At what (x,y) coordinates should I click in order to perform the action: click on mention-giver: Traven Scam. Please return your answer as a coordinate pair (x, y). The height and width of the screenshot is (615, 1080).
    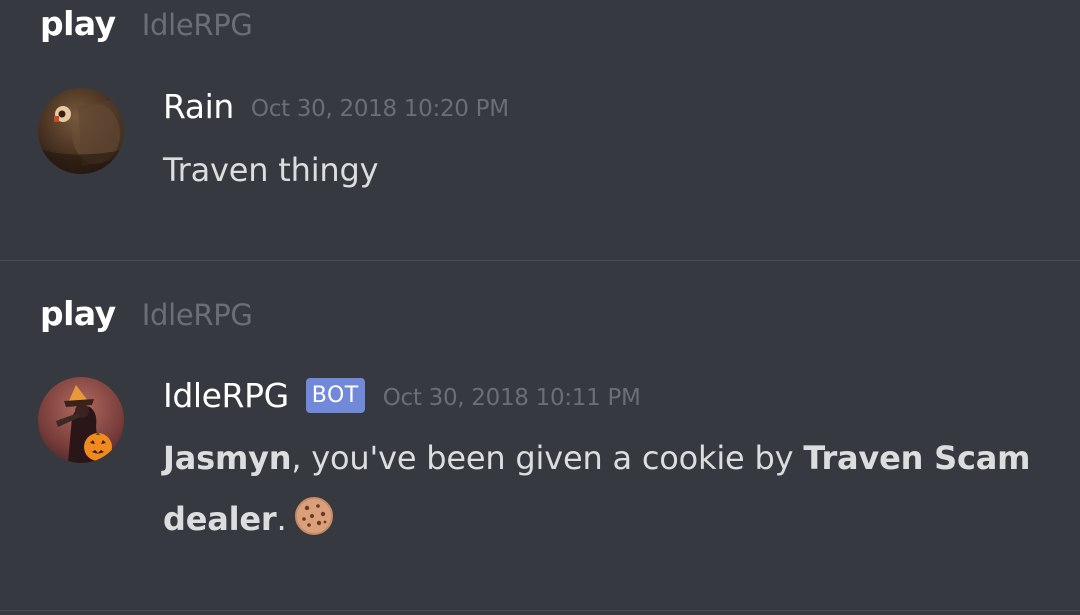
    Looking at the image, I should click on (917, 458).